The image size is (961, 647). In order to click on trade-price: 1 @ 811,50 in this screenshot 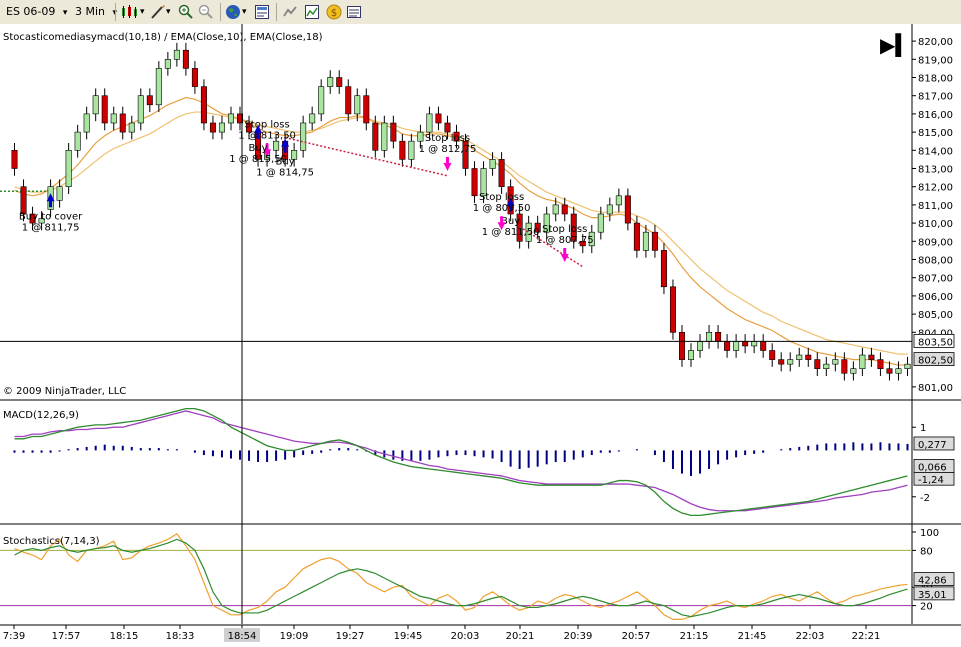, I will do `click(511, 232)`.